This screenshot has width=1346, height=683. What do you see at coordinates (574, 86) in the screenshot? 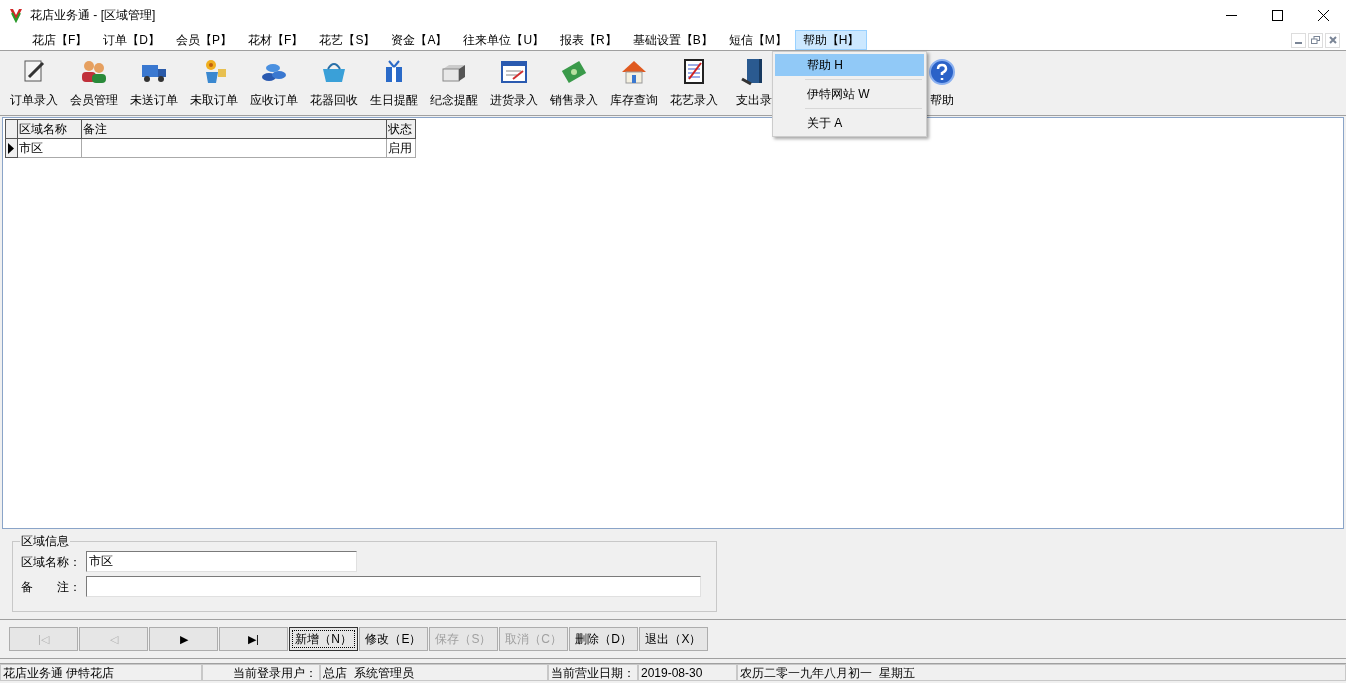
I see `toolbar-button: 销售录入` at bounding box center [574, 86].